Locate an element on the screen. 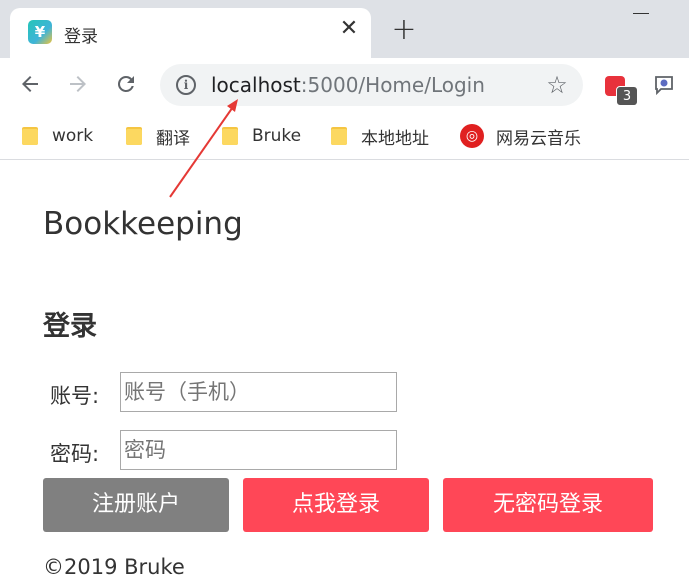  extension-chat-icon is located at coordinates (664, 85).